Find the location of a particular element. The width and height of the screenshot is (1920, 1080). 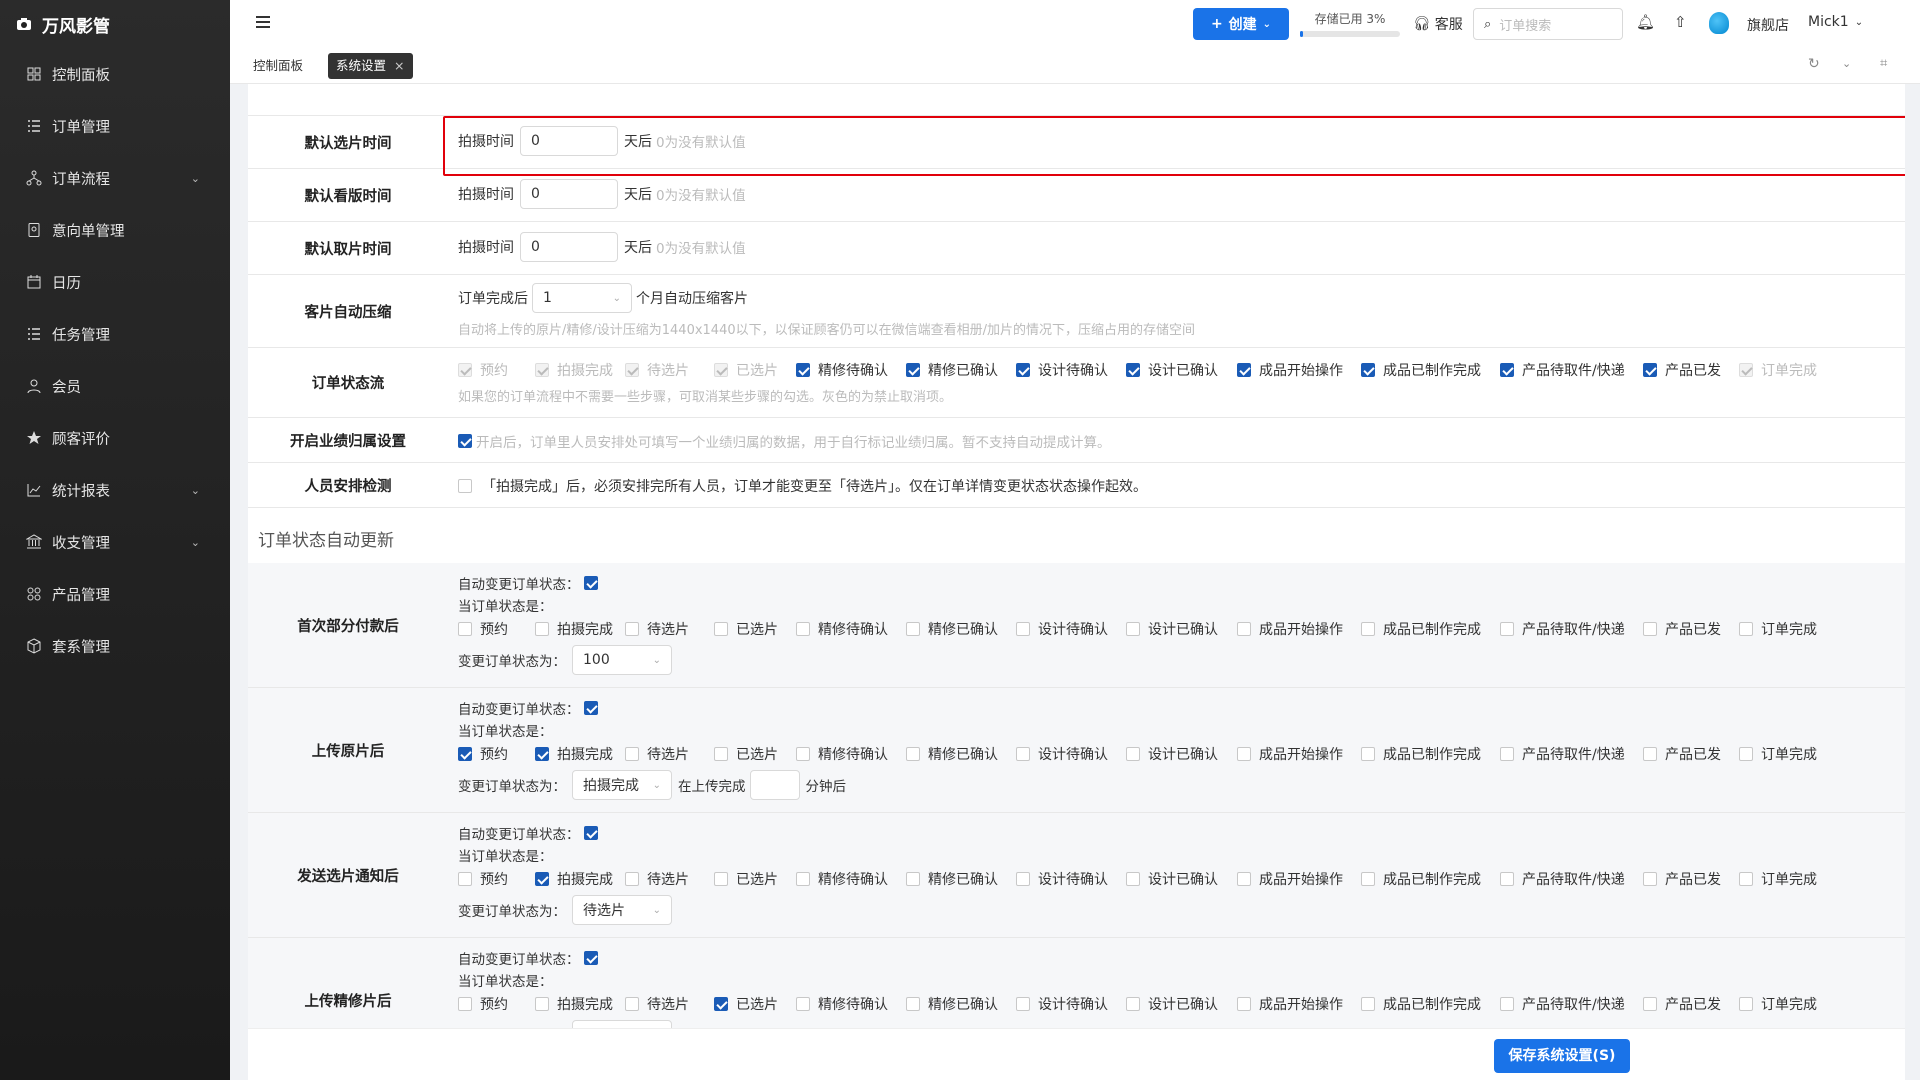

status-option: 产品已发 is located at coordinates (1691, 1004).